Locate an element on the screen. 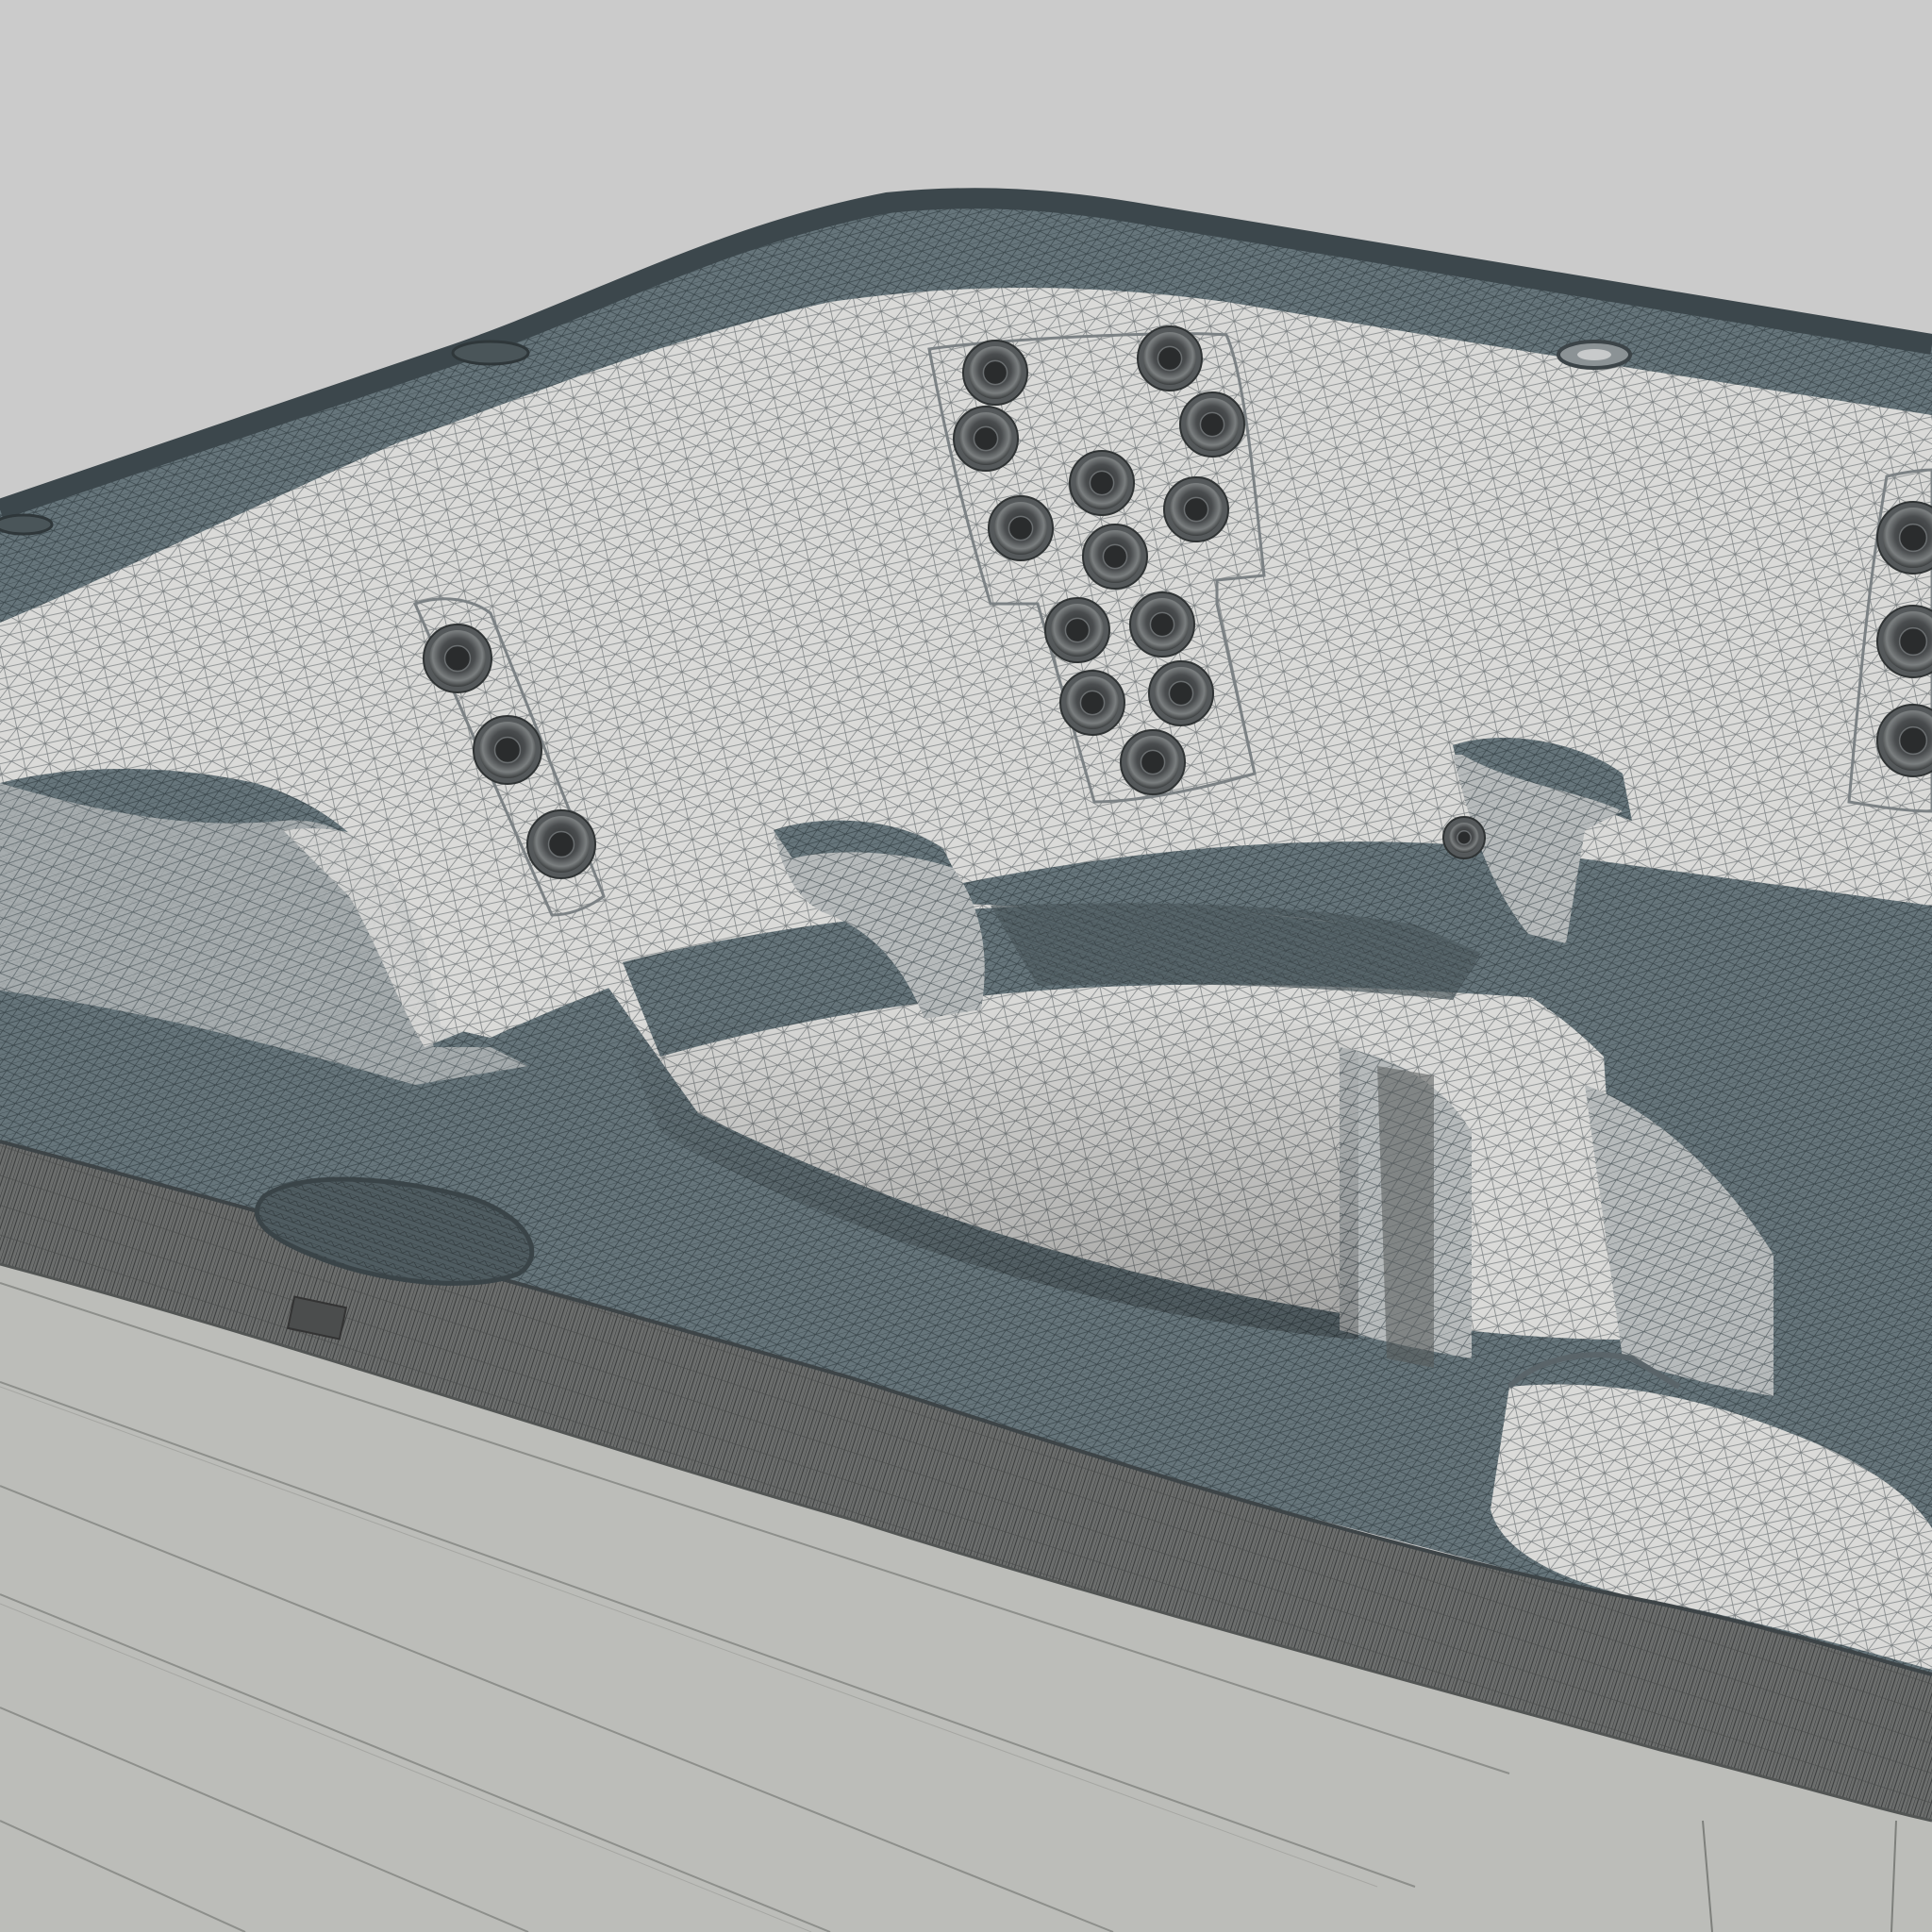  rim-fixture-left-edge is located at coordinates (27, 524).